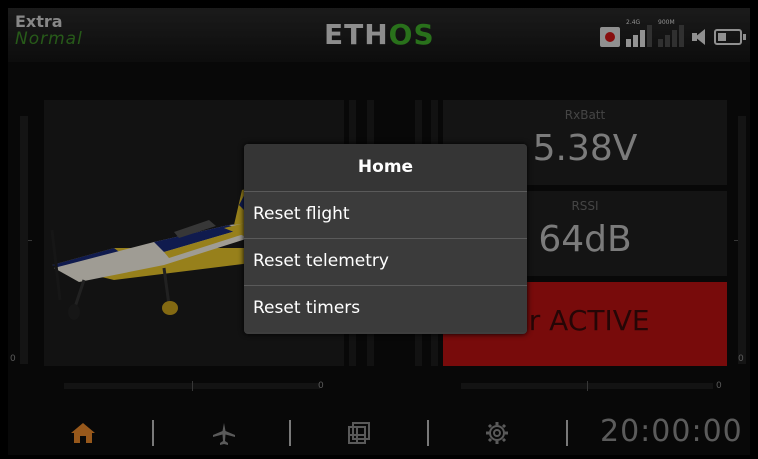 The image size is (758, 459). What do you see at coordinates (49, 39) in the screenshot?
I see `flight-mode: Normal` at bounding box center [49, 39].